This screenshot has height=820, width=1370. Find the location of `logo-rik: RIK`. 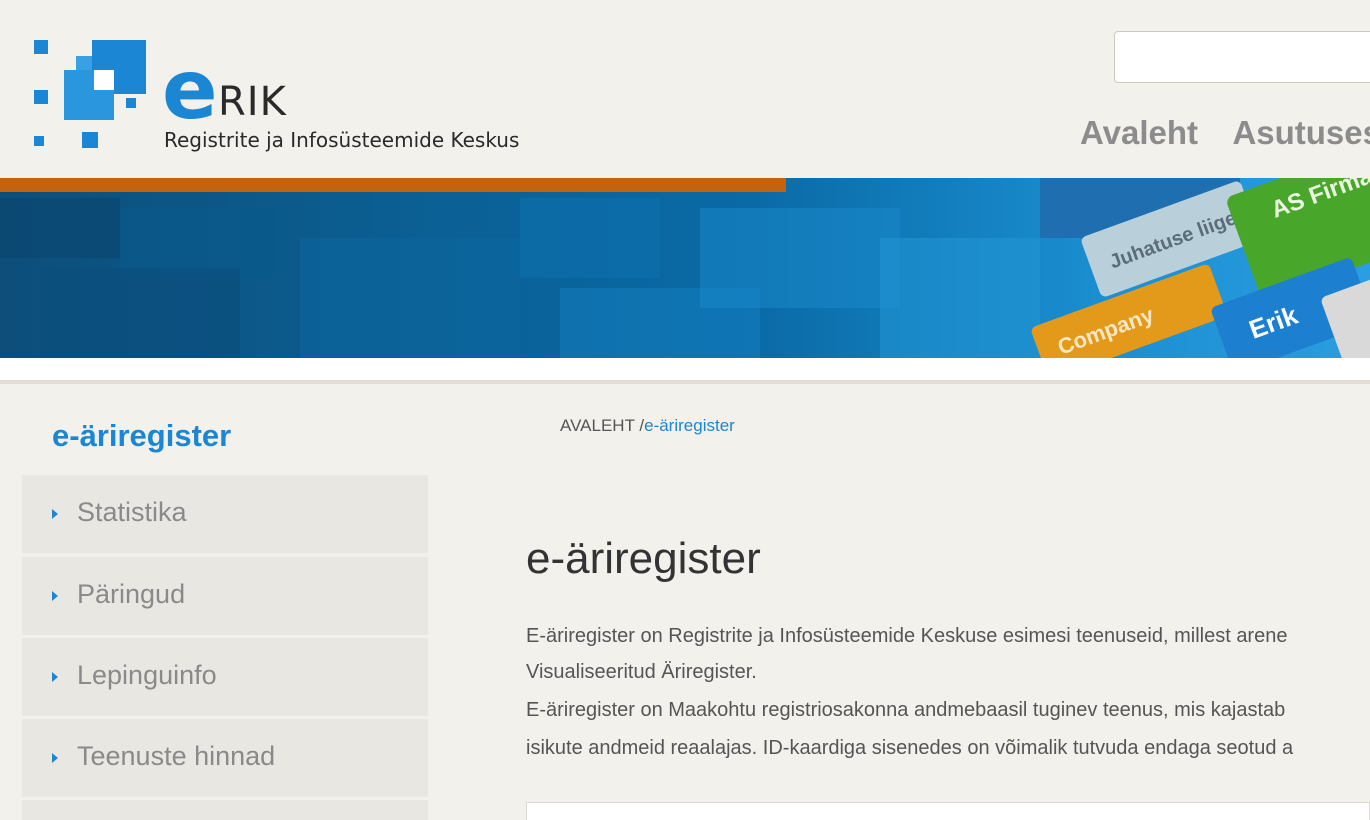

logo-rik: RIK is located at coordinates (252, 102).